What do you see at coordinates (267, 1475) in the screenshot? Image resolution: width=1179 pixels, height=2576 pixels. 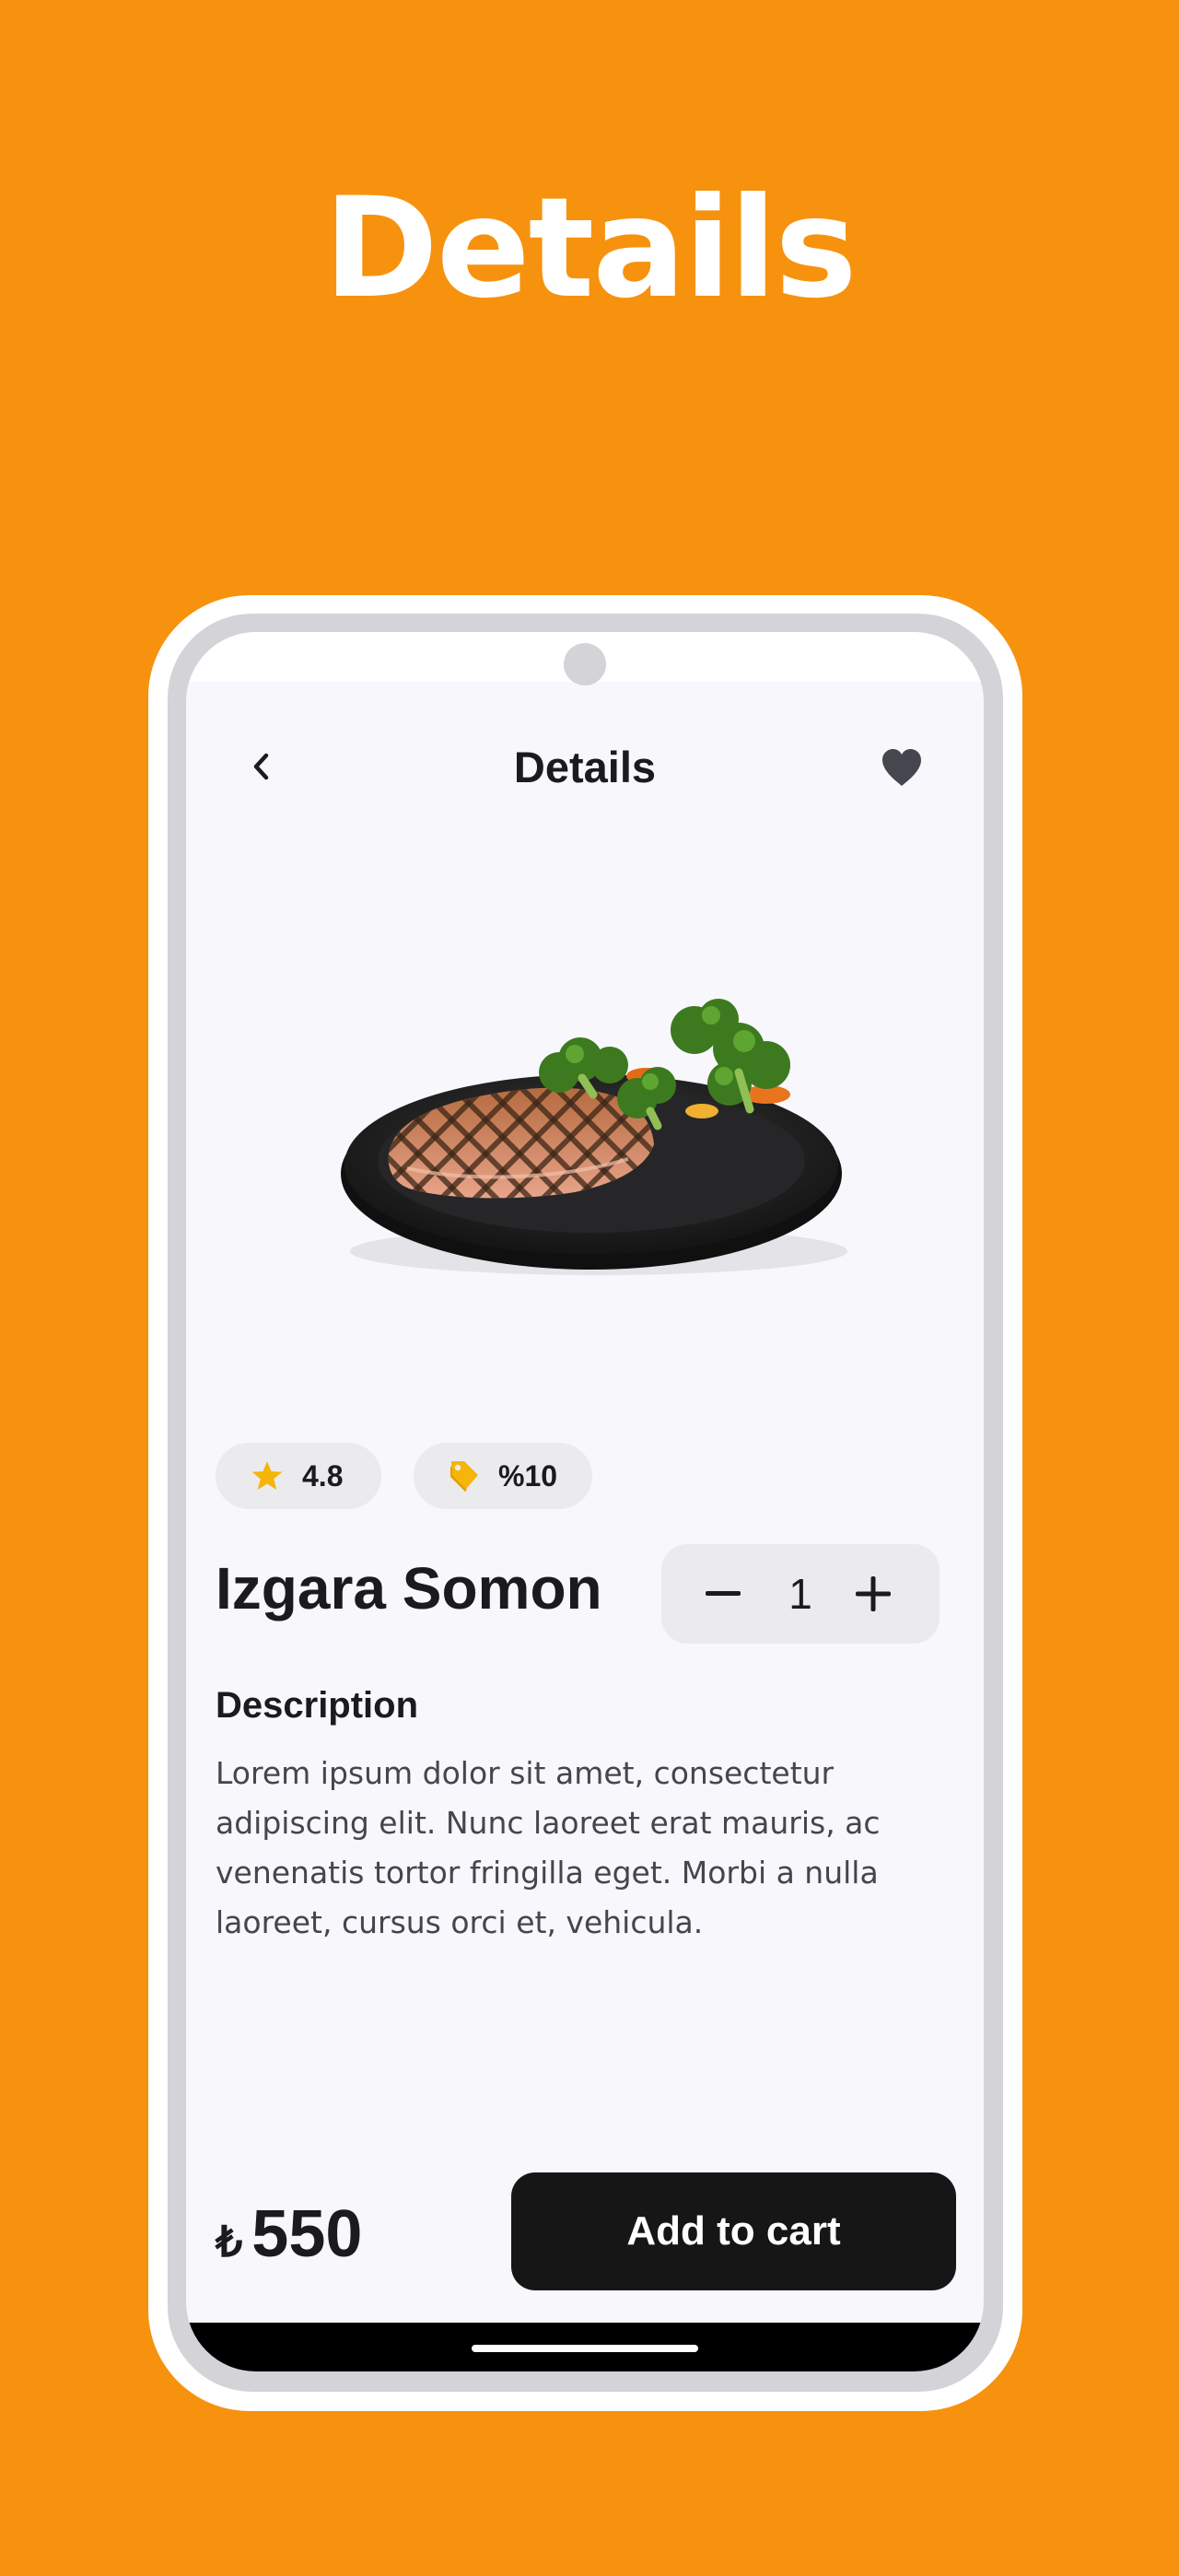 I see `star-icon` at bounding box center [267, 1475].